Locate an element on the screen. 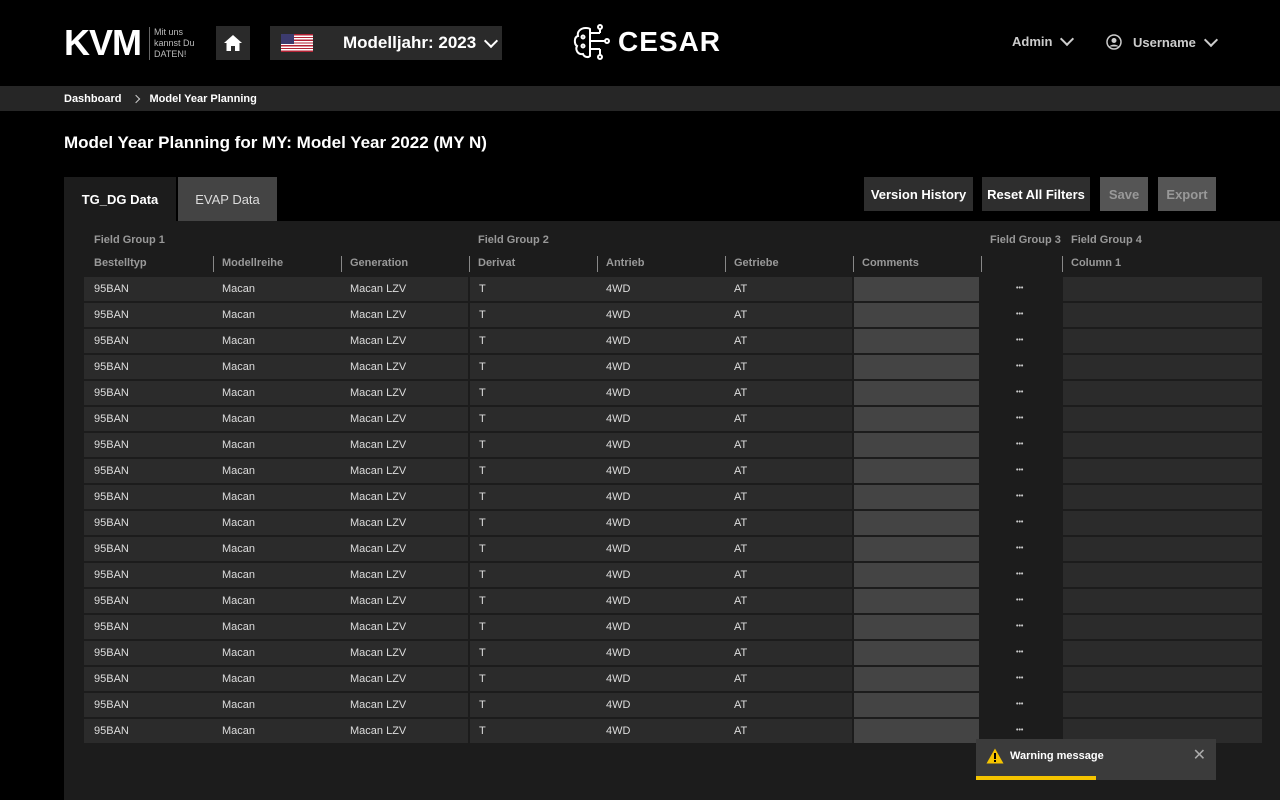 This screenshot has height=800, width=1280. column-header-derivat: Derivat is located at coordinates (492, 264).